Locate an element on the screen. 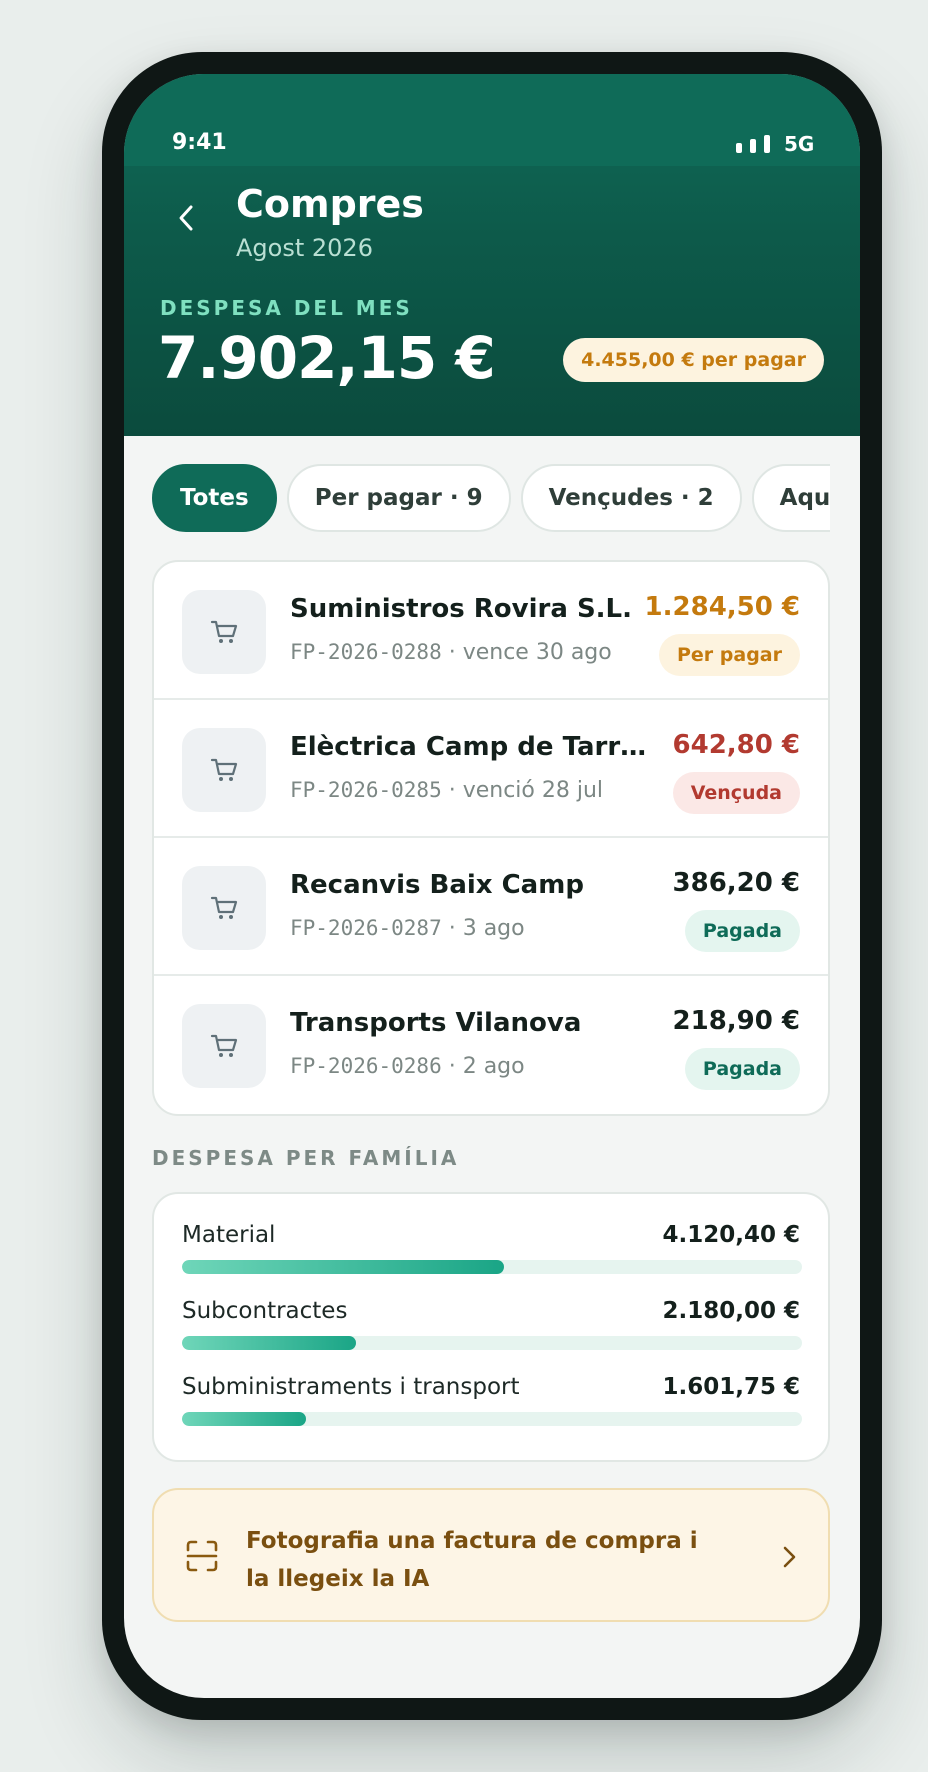 This screenshot has height=1772, width=928. invoice-meta: FP-2026-0288 · vence 30 ago is located at coordinates (451, 652).